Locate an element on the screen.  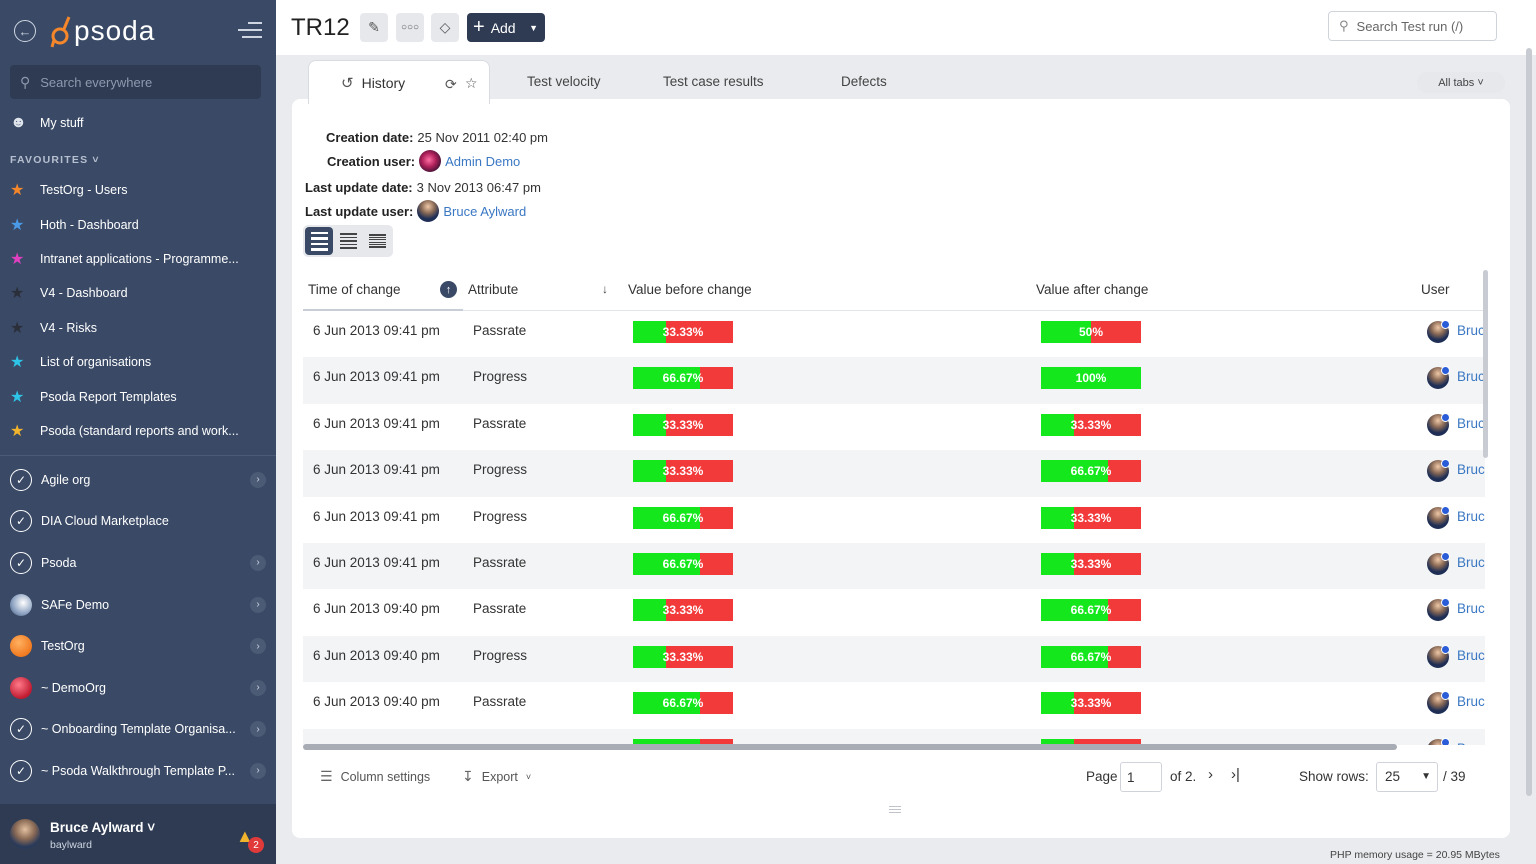
next-page-icon: › is located at coordinates (1210, 774).